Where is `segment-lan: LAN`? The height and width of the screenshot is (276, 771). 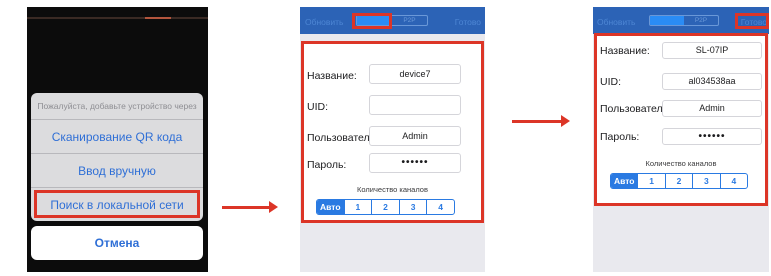
segment-lan: LAN is located at coordinates (667, 20).